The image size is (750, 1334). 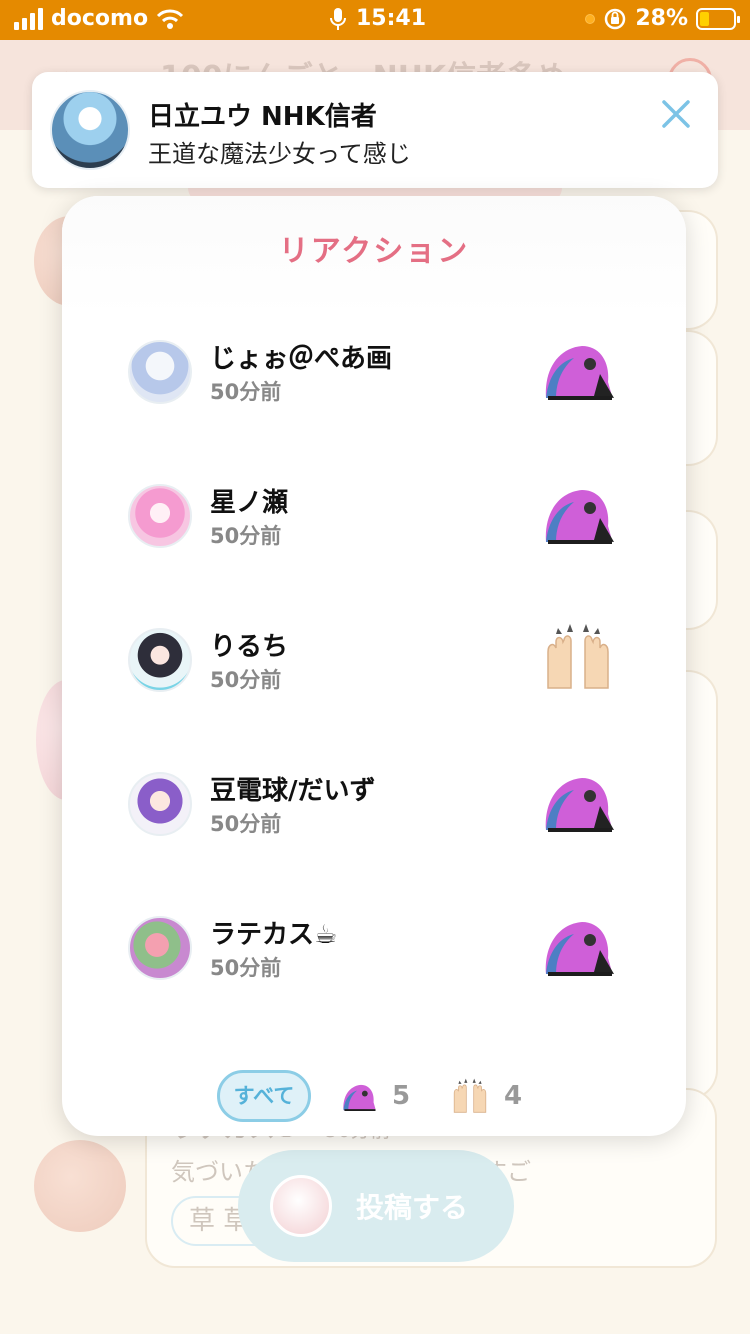 I want to click on modal-title: リアクション, so click(x=374, y=251).